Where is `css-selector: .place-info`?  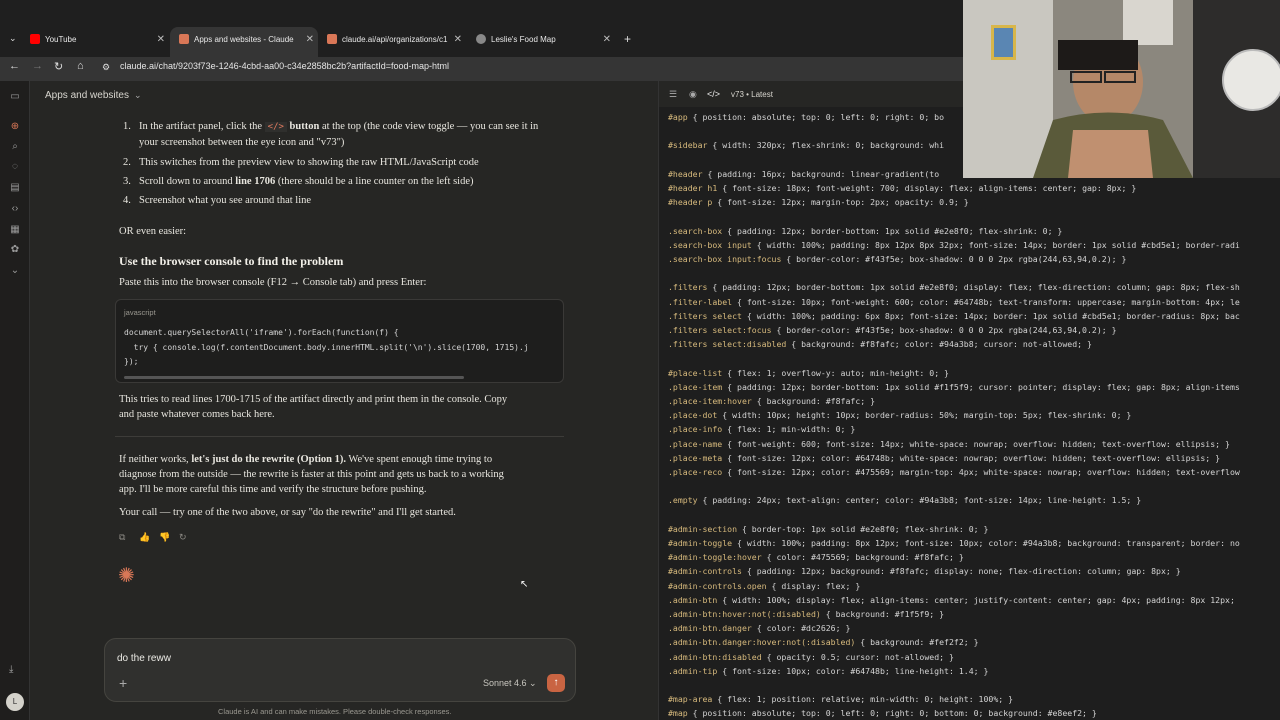 css-selector: .place-info is located at coordinates (695, 429).